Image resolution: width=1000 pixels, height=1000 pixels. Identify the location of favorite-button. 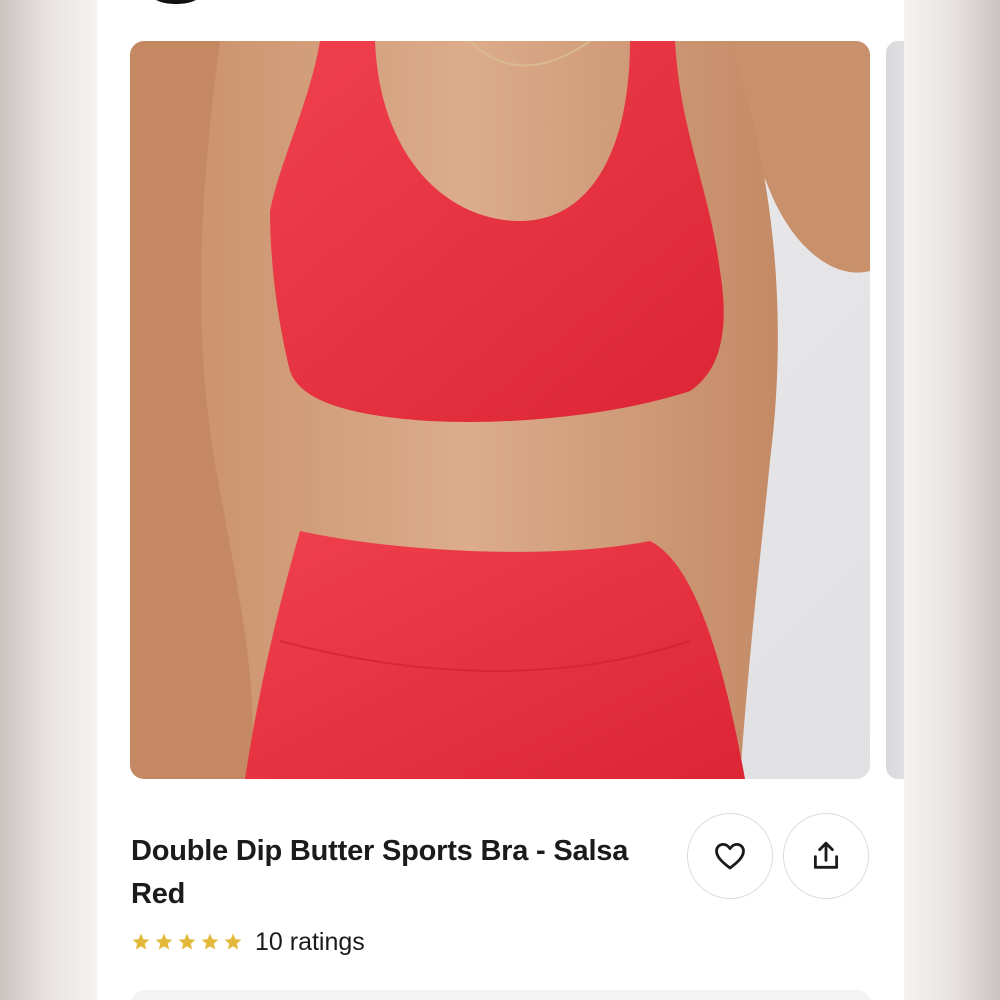
(730, 856).